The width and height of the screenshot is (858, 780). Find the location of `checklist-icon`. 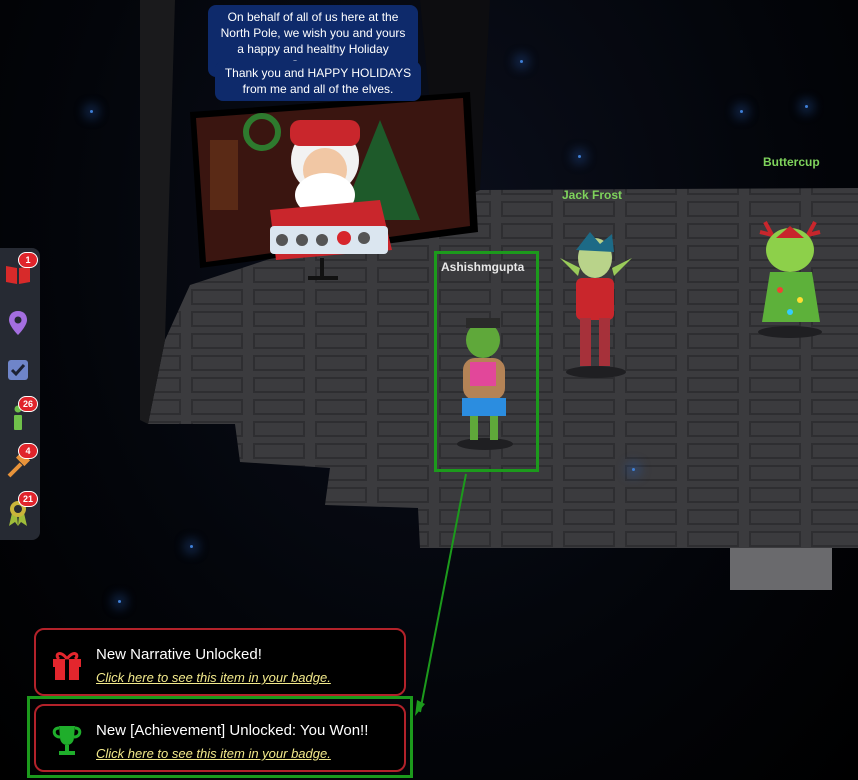

checklist-icon is located at coordinates (18, 370).